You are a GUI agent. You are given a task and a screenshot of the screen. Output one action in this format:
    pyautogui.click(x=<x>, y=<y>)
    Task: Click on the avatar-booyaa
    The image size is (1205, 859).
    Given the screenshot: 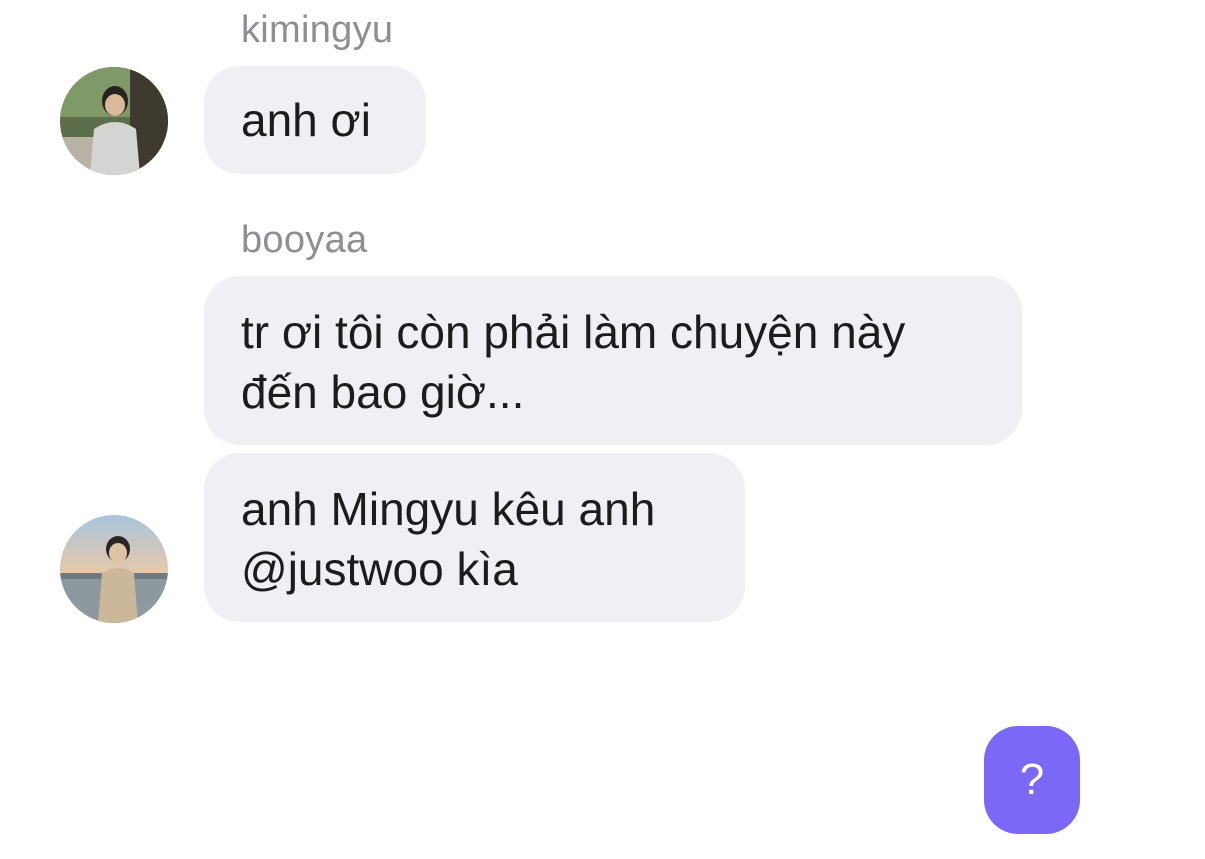 What is the action you would take?
    pyautogui.click(x=114, y=569)
    